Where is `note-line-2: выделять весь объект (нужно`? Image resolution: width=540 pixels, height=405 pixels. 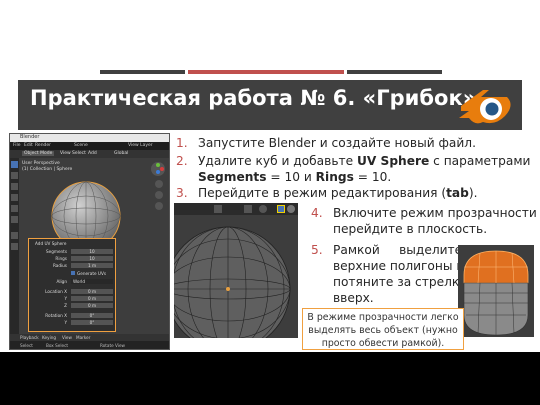
note-line-2: выделять весь объект (нужно is located at coordinates (383, 330).